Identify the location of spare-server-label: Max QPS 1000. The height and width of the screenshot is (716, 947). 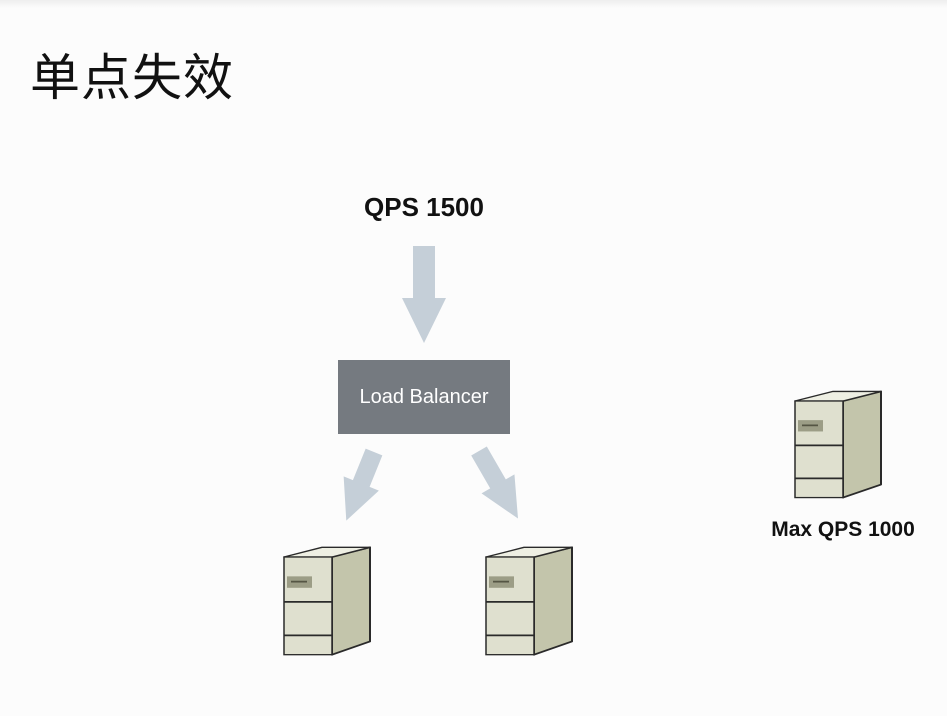
(843, 529).